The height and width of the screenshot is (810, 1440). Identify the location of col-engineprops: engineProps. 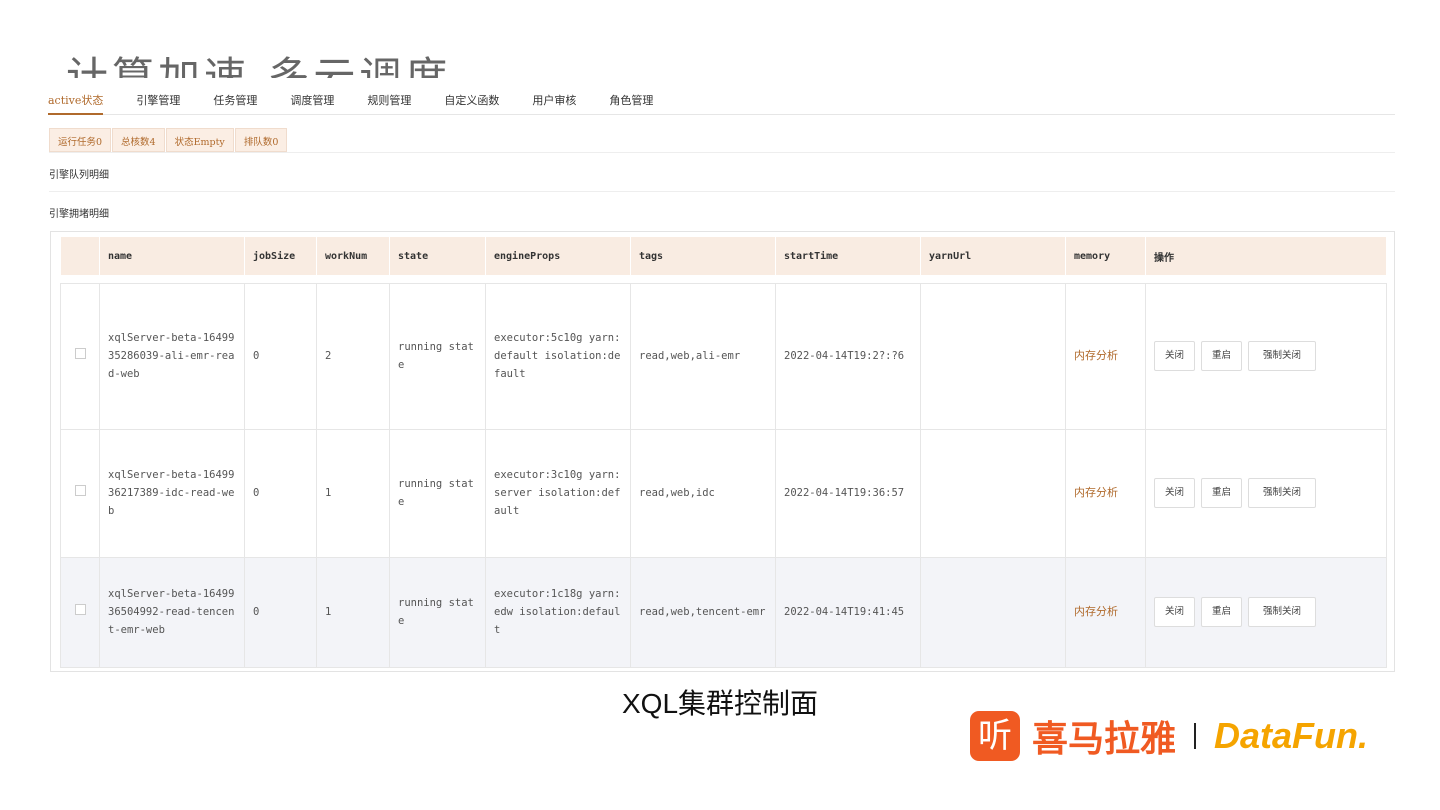
(558, 256).